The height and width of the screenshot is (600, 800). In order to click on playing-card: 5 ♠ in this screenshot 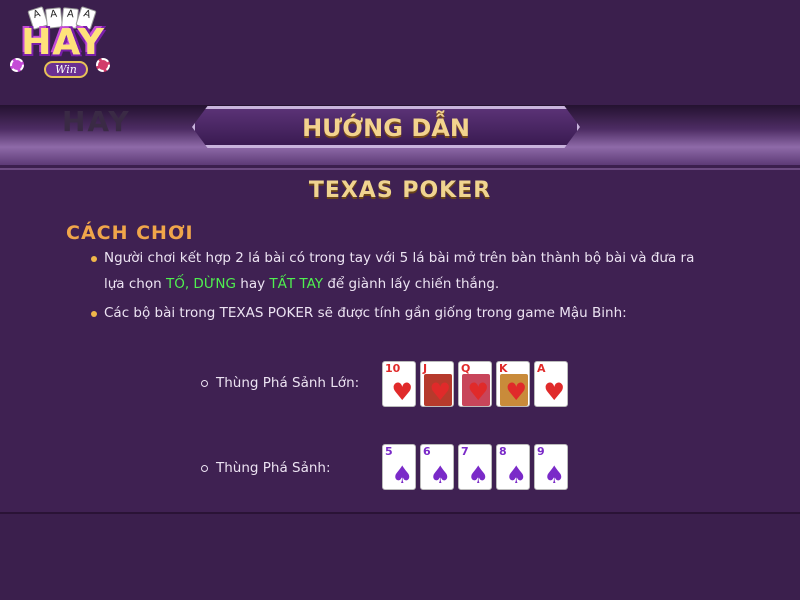, I will do `click(399, 467)`.